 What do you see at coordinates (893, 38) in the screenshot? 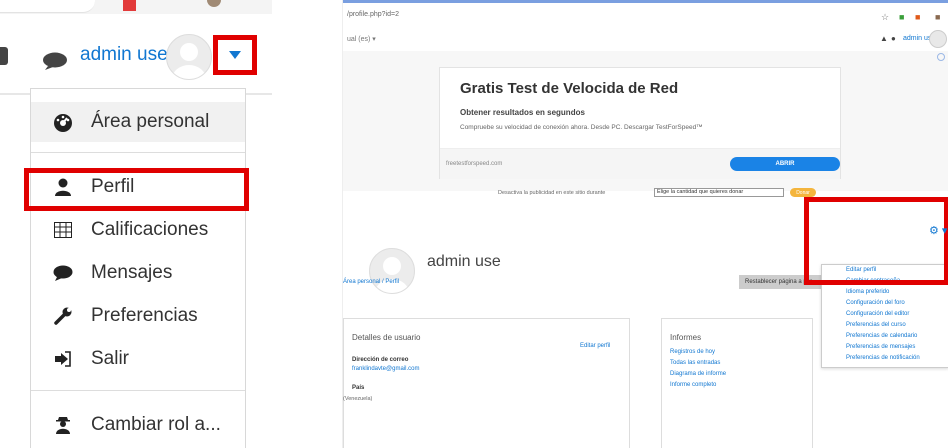
I see `chat-icon: ●` at bounding box center [893, 38].